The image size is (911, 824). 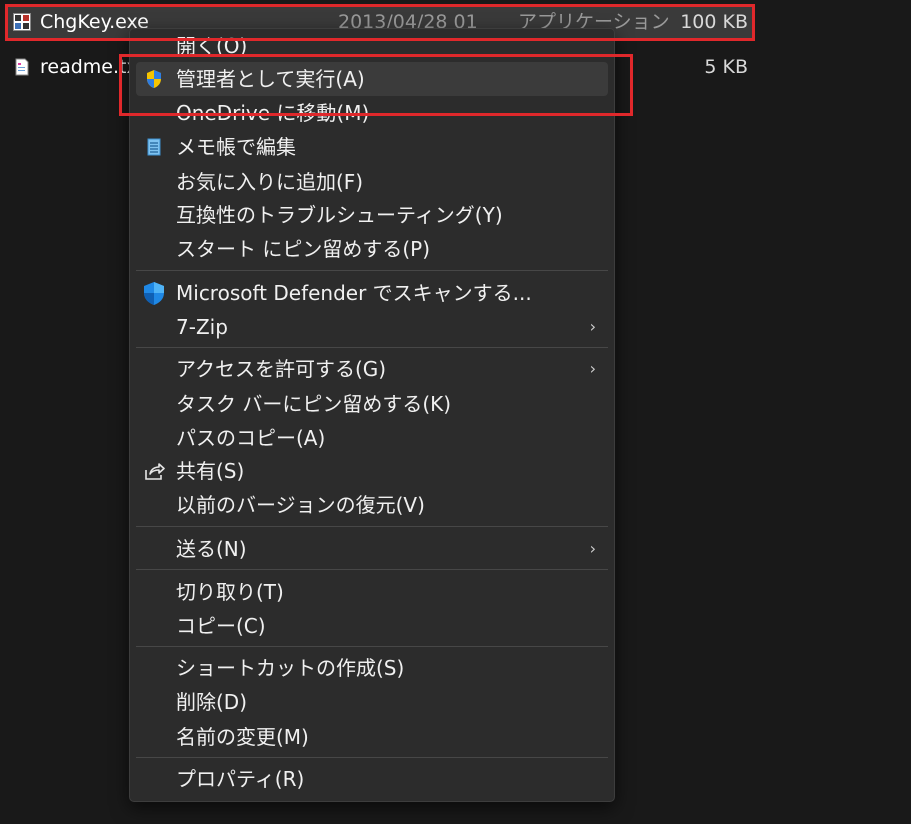 I want to click on menu-item-pin-start: スタート にピン留めする(P), so click(x=372, y=249).